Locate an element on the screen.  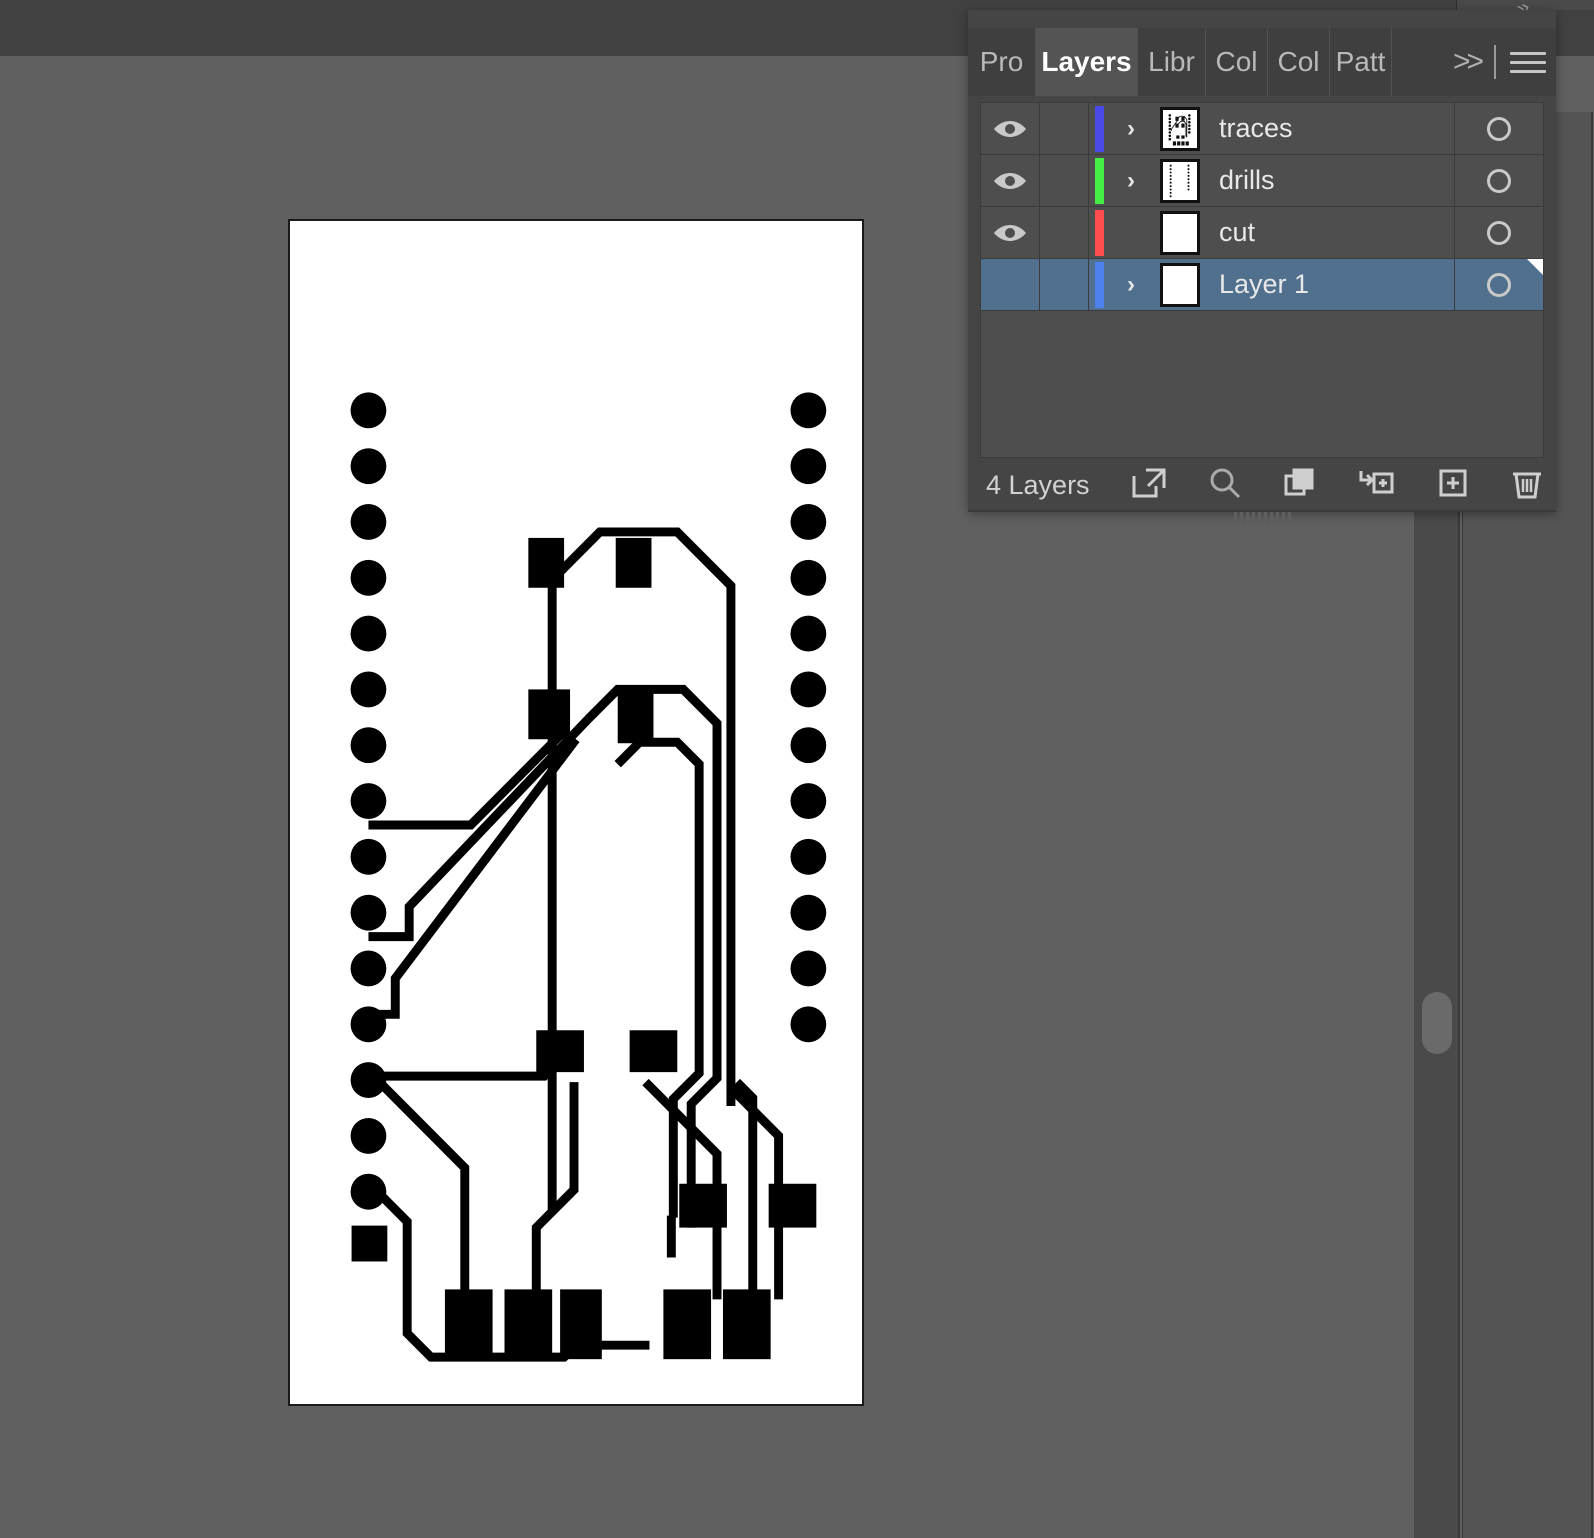
layer-row-layer-1: › Layer 1 is located at coordinates (1262, 285).